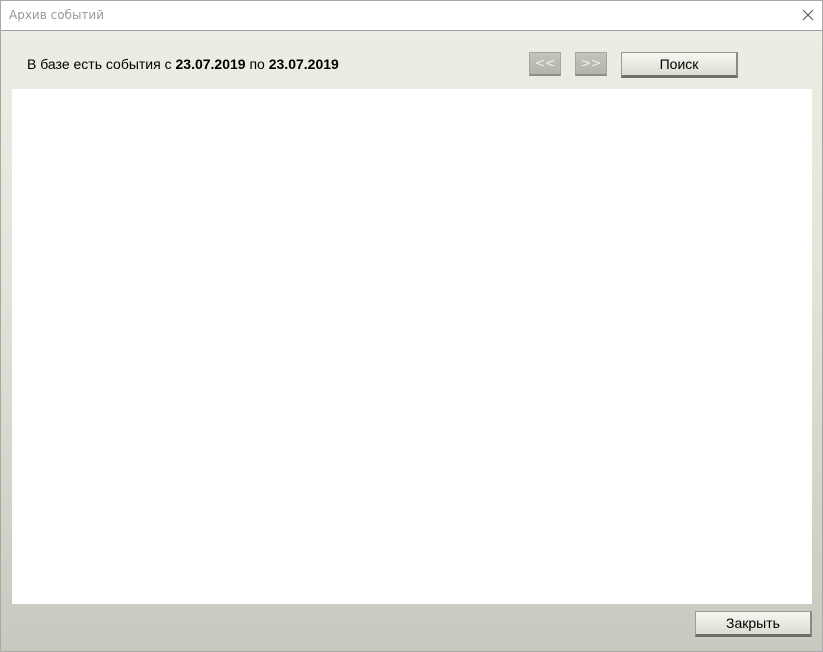 The image size is (823, 652). I want to click on window-close-button, so click(807, 15).